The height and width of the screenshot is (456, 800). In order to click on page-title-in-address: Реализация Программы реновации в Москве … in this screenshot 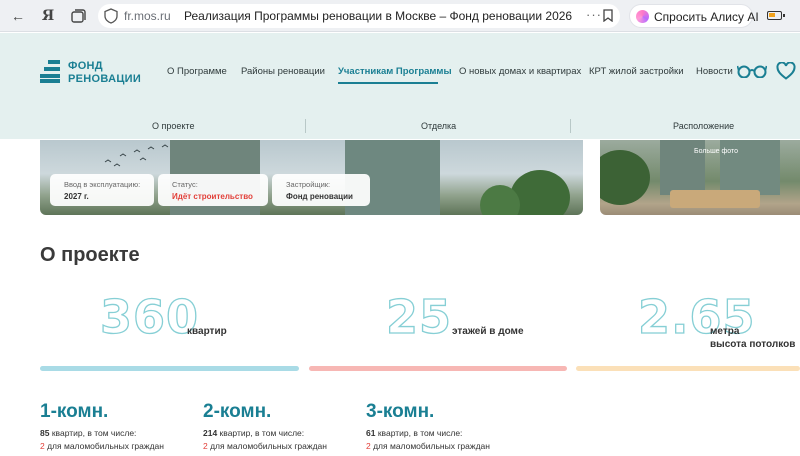, I will do `click(378, 16)`.